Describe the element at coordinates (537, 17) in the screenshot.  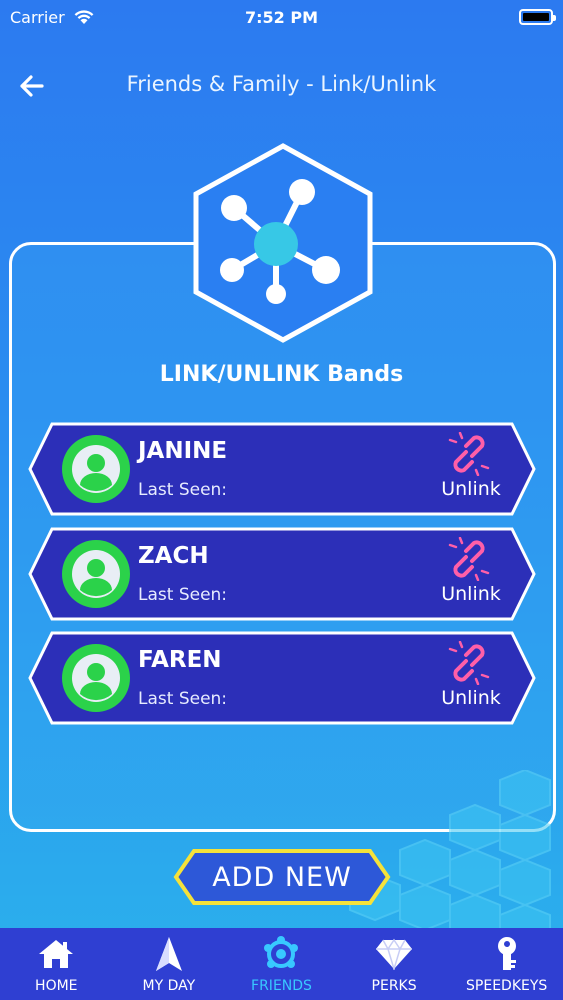
I see `battery-icon` at that location.